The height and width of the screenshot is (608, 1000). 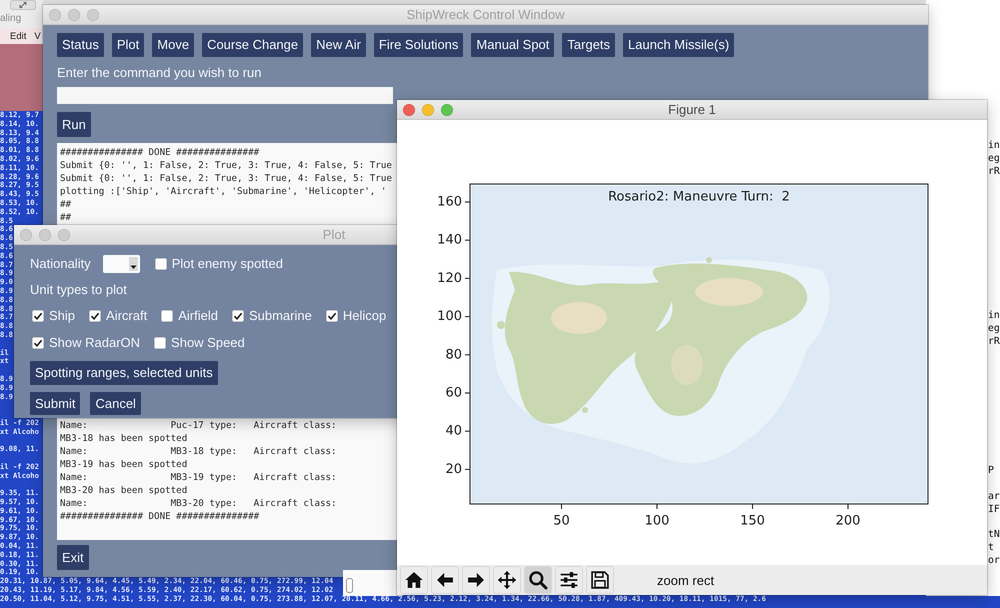 What do you see at coordinates (991, 470) in the screenshot?
I see `terminal-line: P` at bounding box center [991, 470].